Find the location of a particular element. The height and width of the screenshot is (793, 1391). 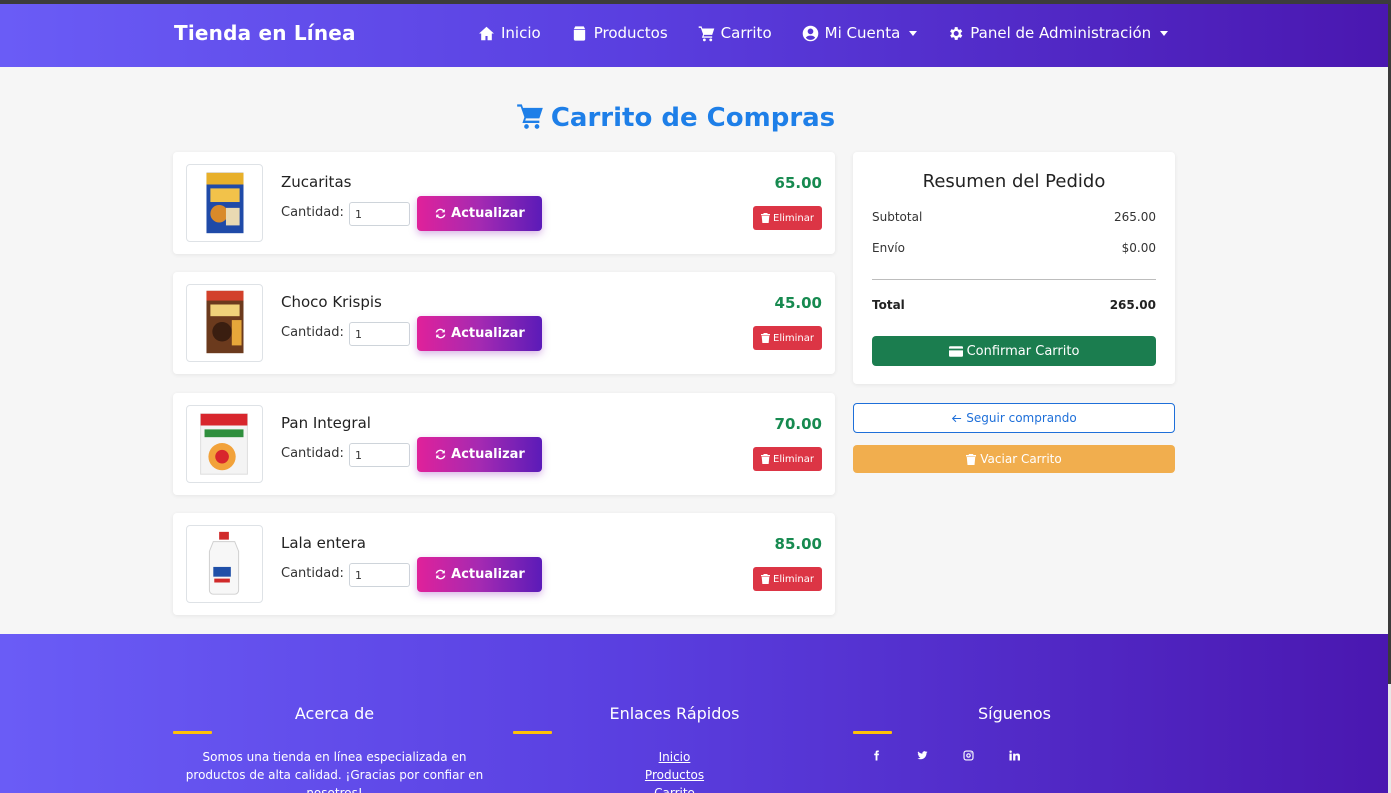

product-price: 65.00 is located at coordinates (798, 183).